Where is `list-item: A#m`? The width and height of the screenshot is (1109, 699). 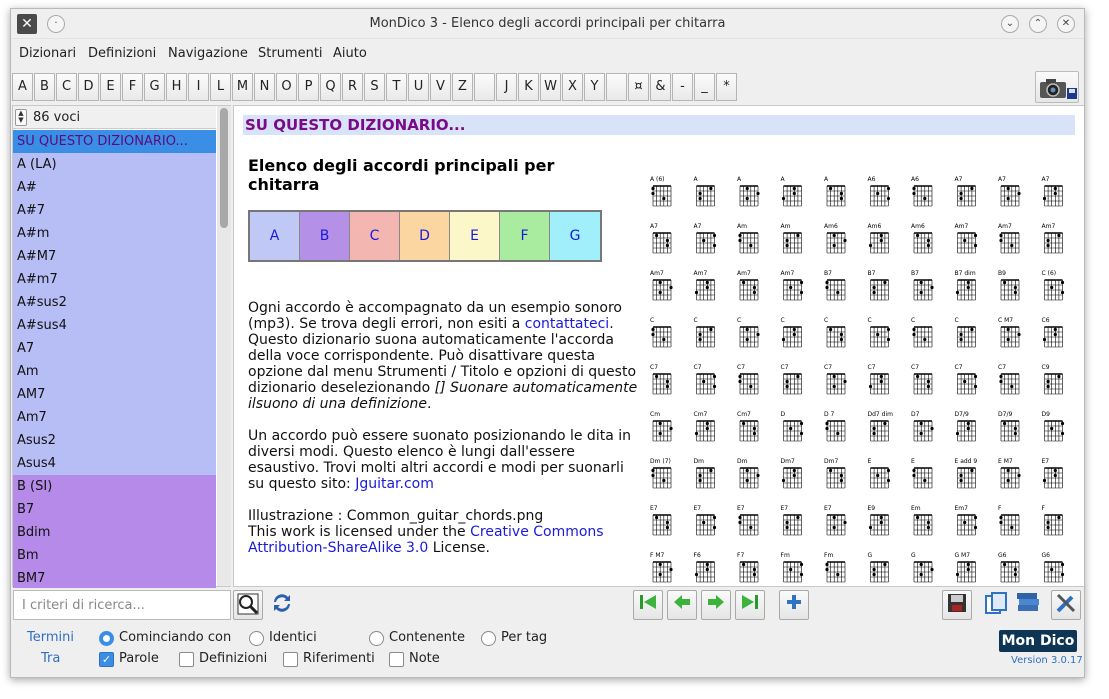 list-item: A#m is located at coordinates (114, 233).